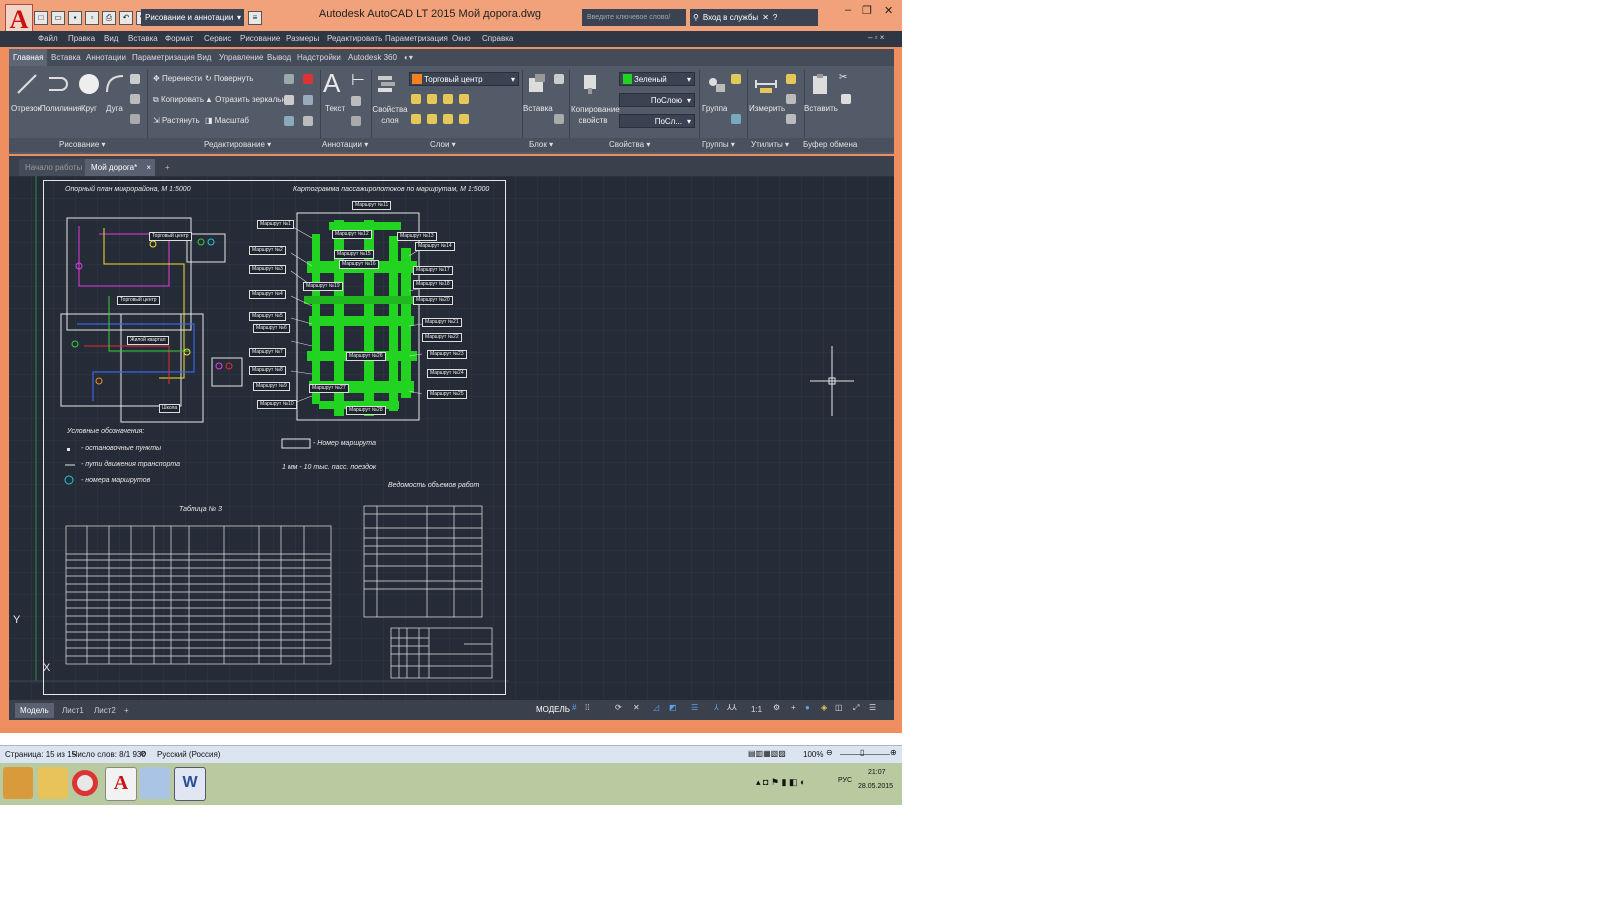 The width and height of the screenshot is (1600, 900). What do you see at coordinates (121, 784) in the screenshot?
I see `autocad-taskbar-icon: A` at bounding box center [121, 784].